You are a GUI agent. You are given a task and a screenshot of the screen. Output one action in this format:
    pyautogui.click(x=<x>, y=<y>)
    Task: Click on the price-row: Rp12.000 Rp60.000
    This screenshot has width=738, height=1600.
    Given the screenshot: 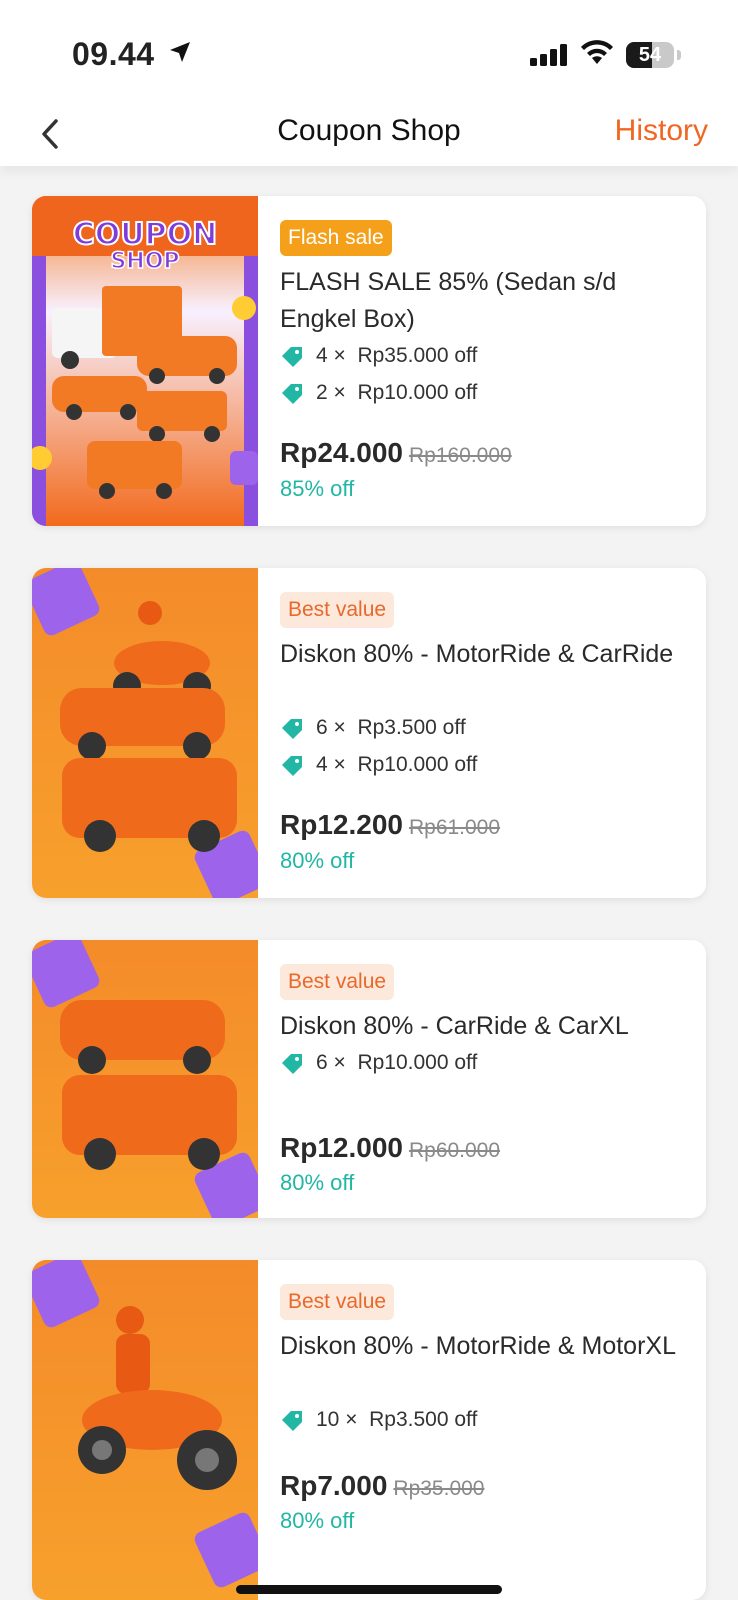 What is the action you would take?
    pyautogui.click(x=390, y=1150)
    